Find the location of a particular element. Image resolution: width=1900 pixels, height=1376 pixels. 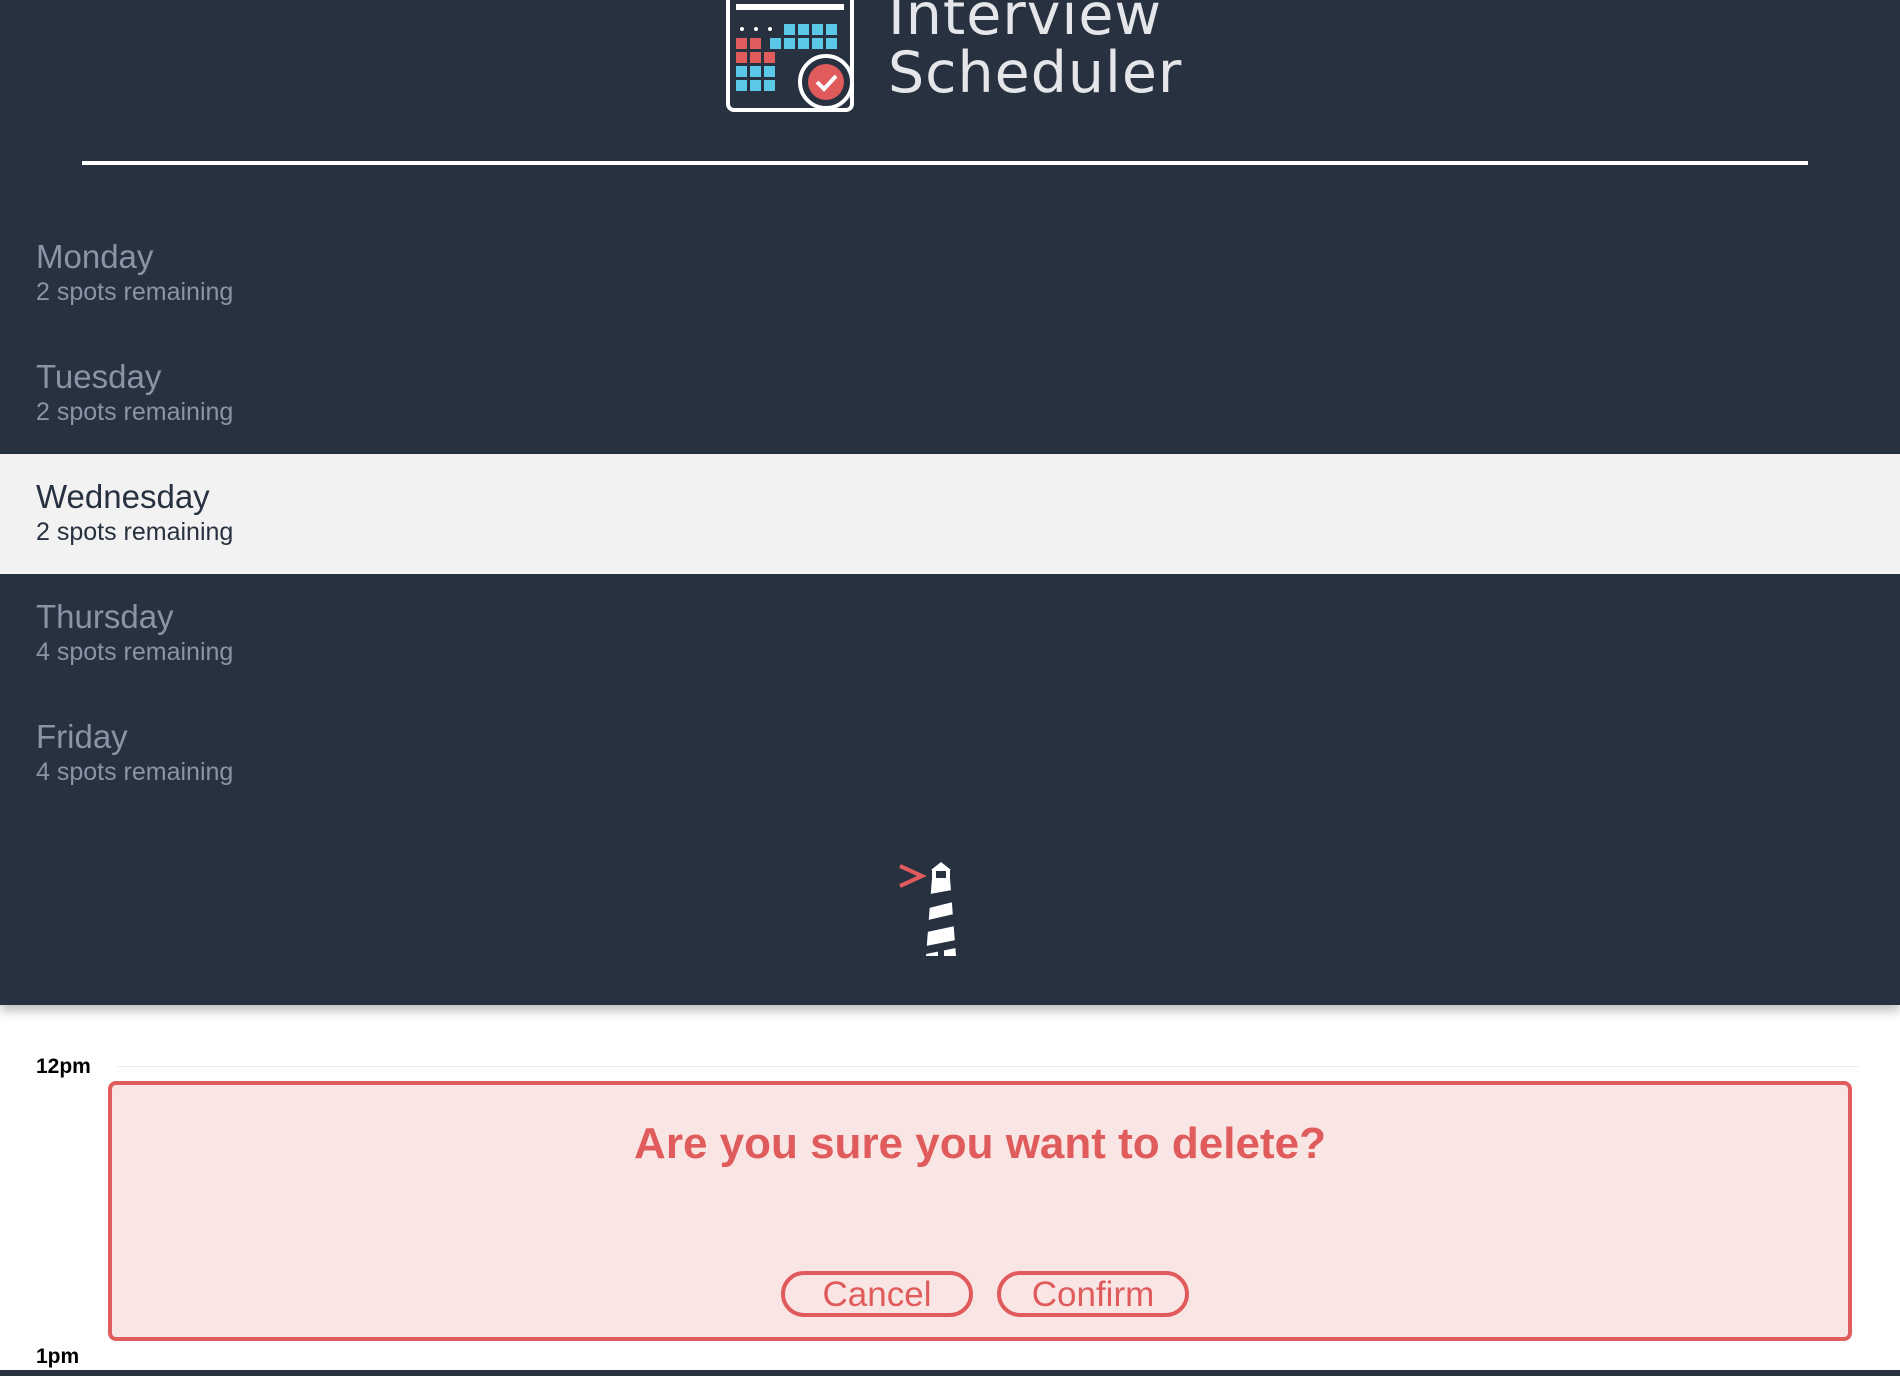

day-item-tuesday: Tuesday 2 spots remaining is located at coordinates (950, 394).